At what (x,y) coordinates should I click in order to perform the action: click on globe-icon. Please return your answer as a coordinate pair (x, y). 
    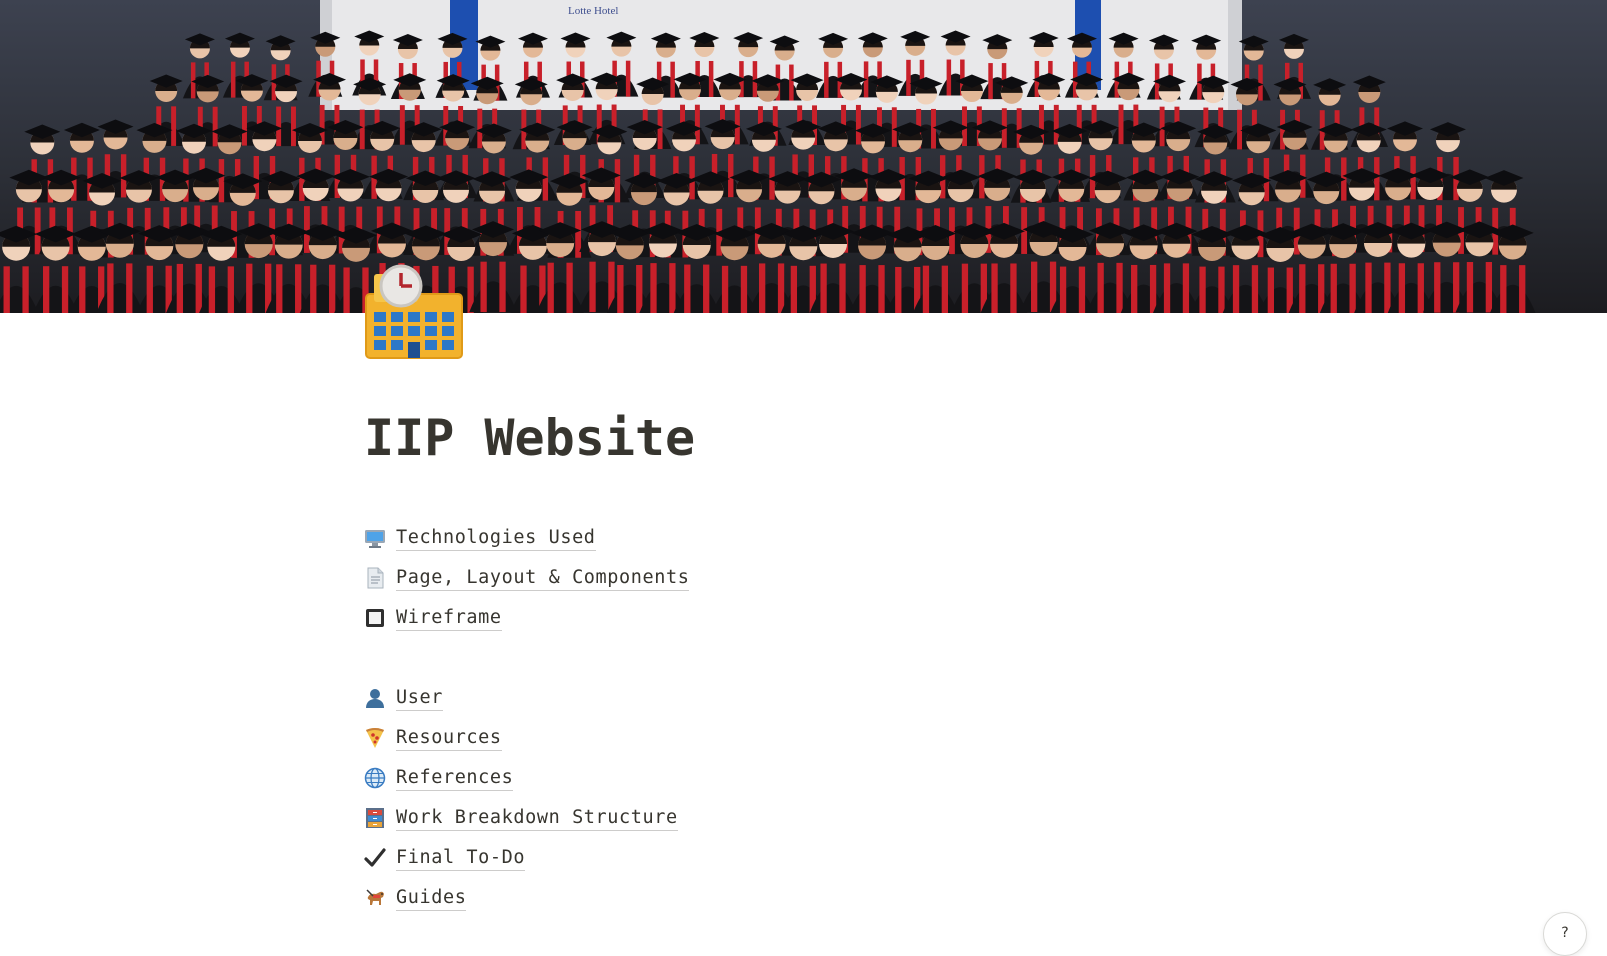
    Looking at the image, I should click on (375, 778).